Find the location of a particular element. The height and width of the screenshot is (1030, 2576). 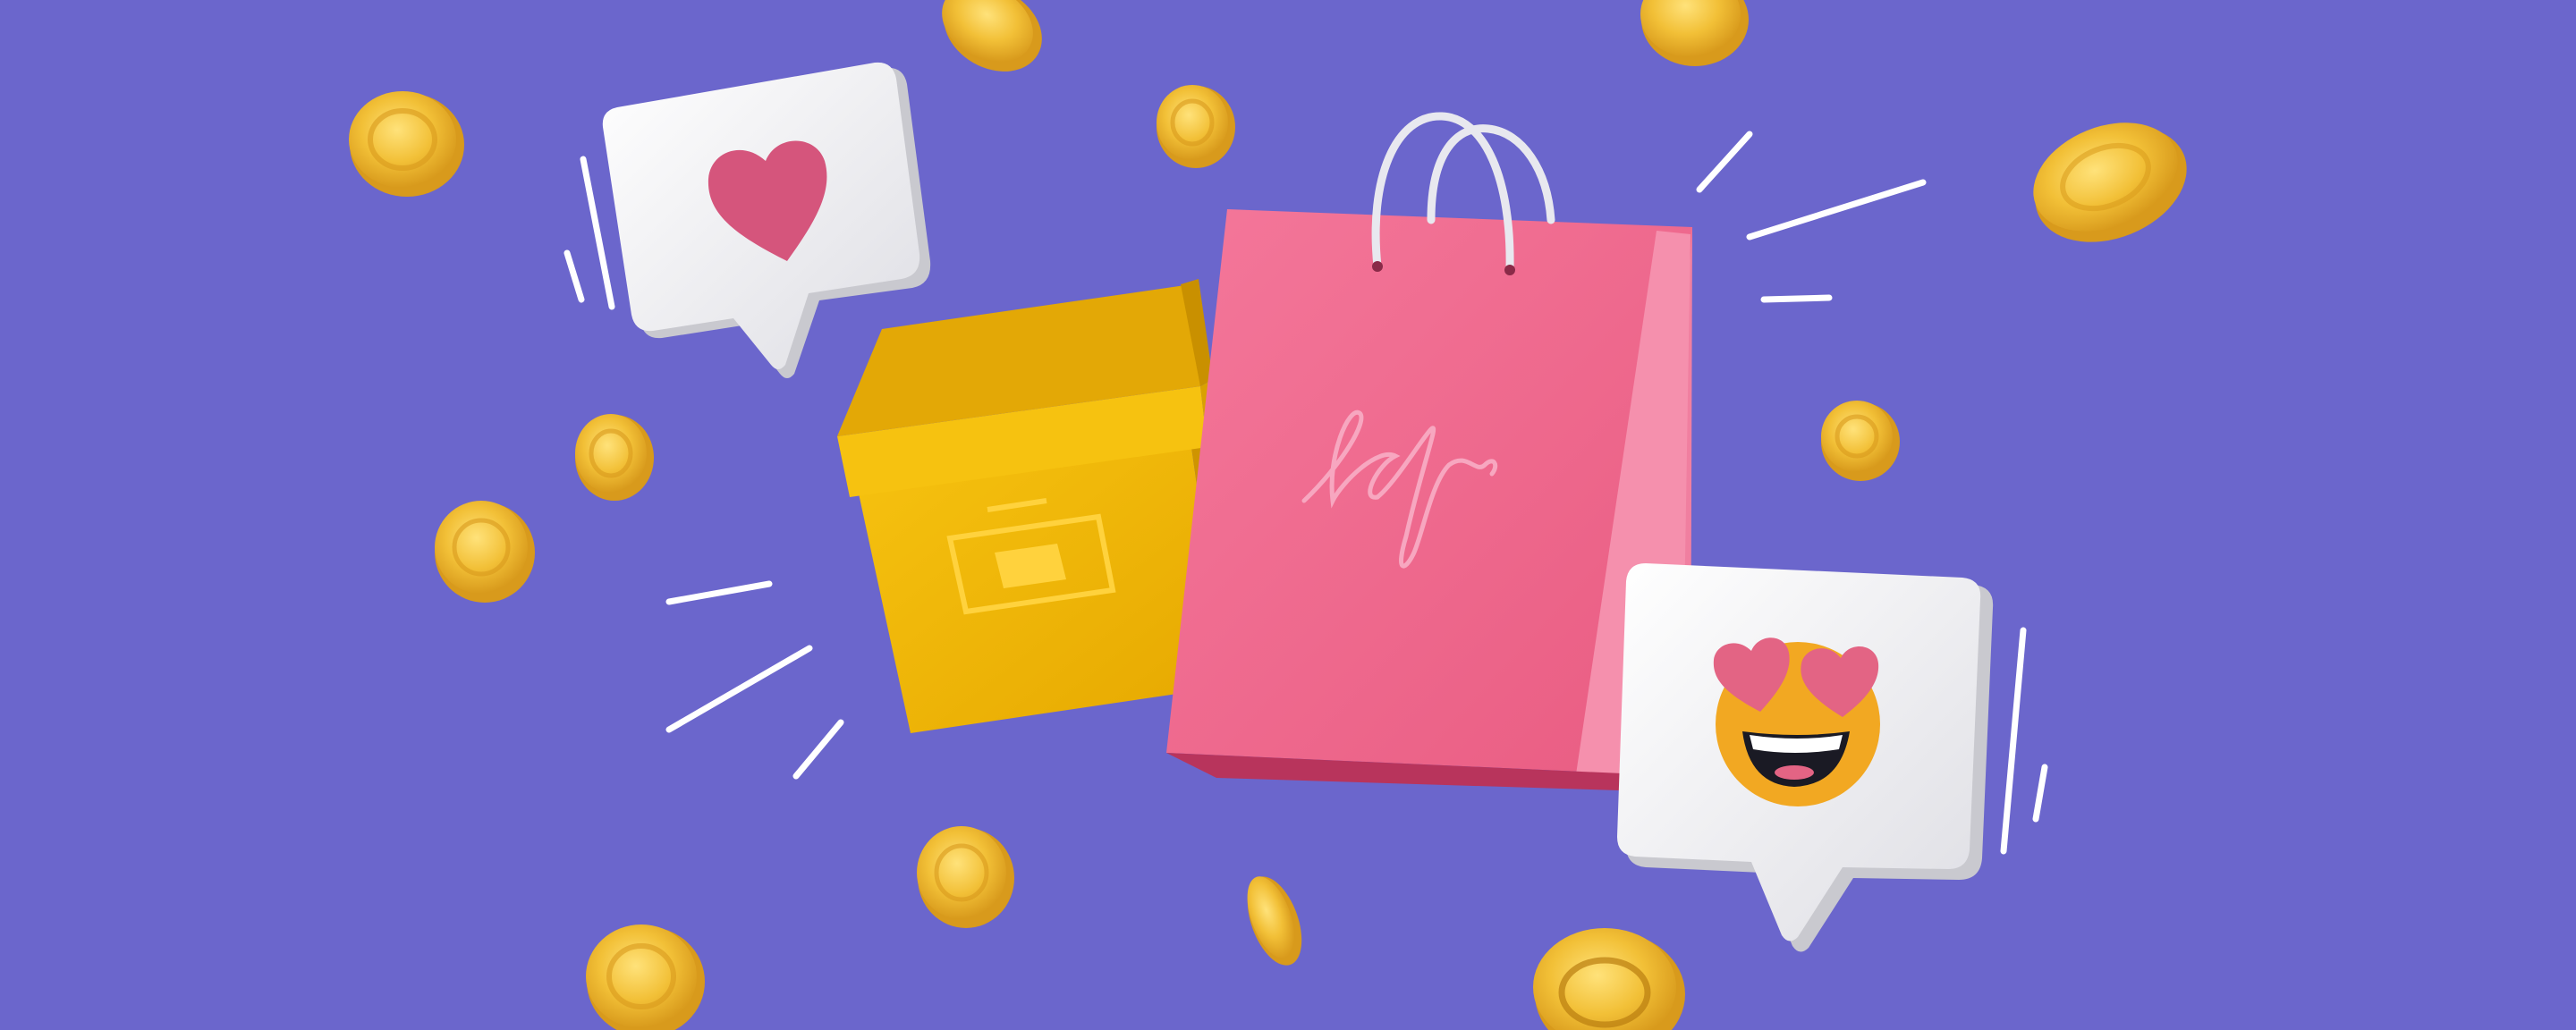

motion-line is located at coordinates (1796, 298).